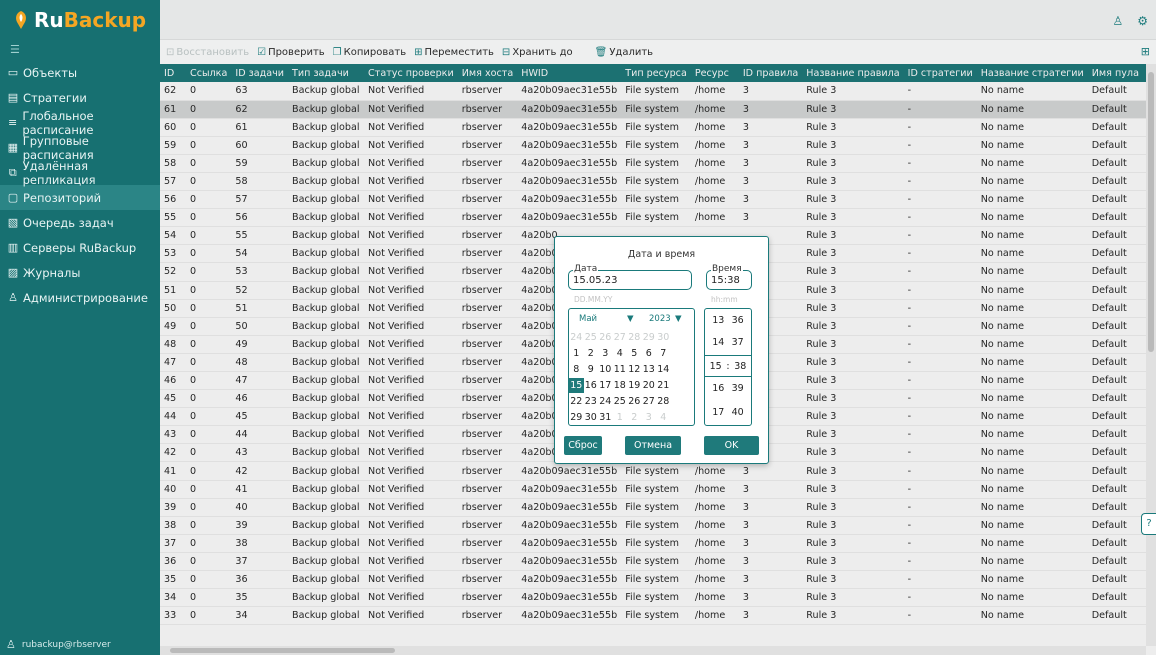 This screenshot has height=655, width=1156. Describe the element at coordinates (634, 385) in the screenshot. I see `calendar-day: 19` at that location.